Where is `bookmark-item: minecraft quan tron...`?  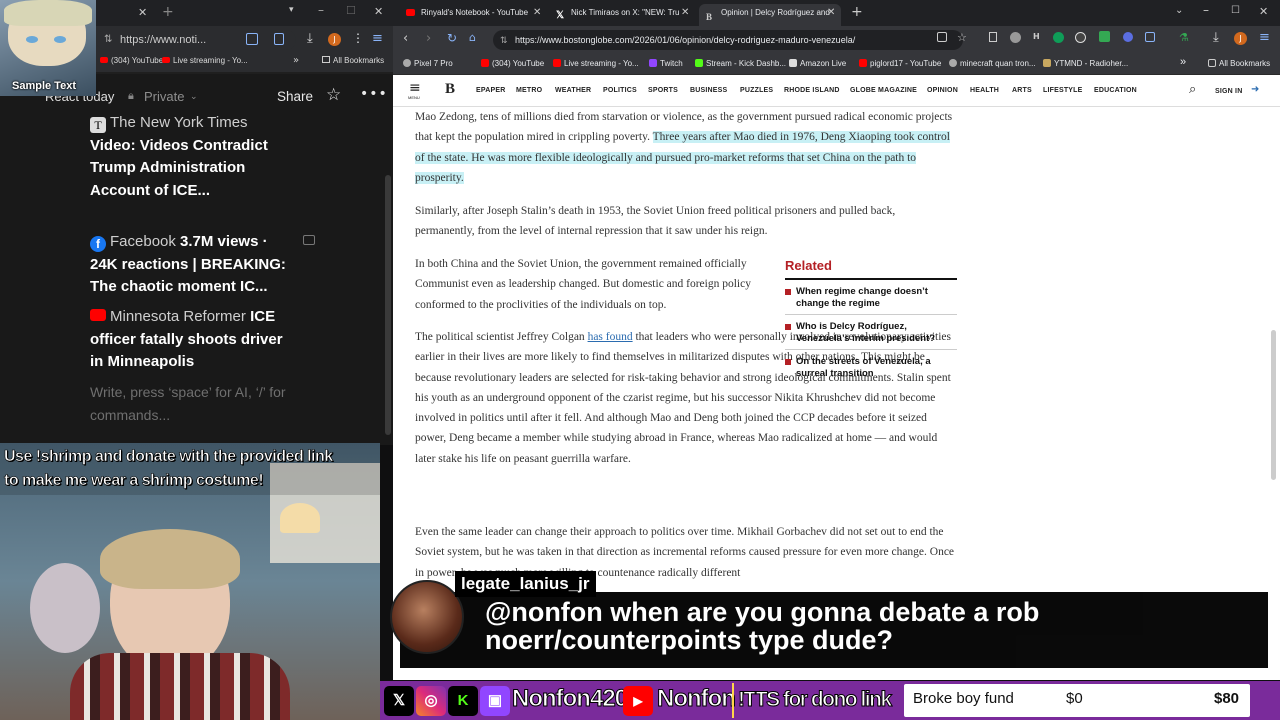 bookmark-item: minecraft quan tron... is located at coordinates (992, 63).